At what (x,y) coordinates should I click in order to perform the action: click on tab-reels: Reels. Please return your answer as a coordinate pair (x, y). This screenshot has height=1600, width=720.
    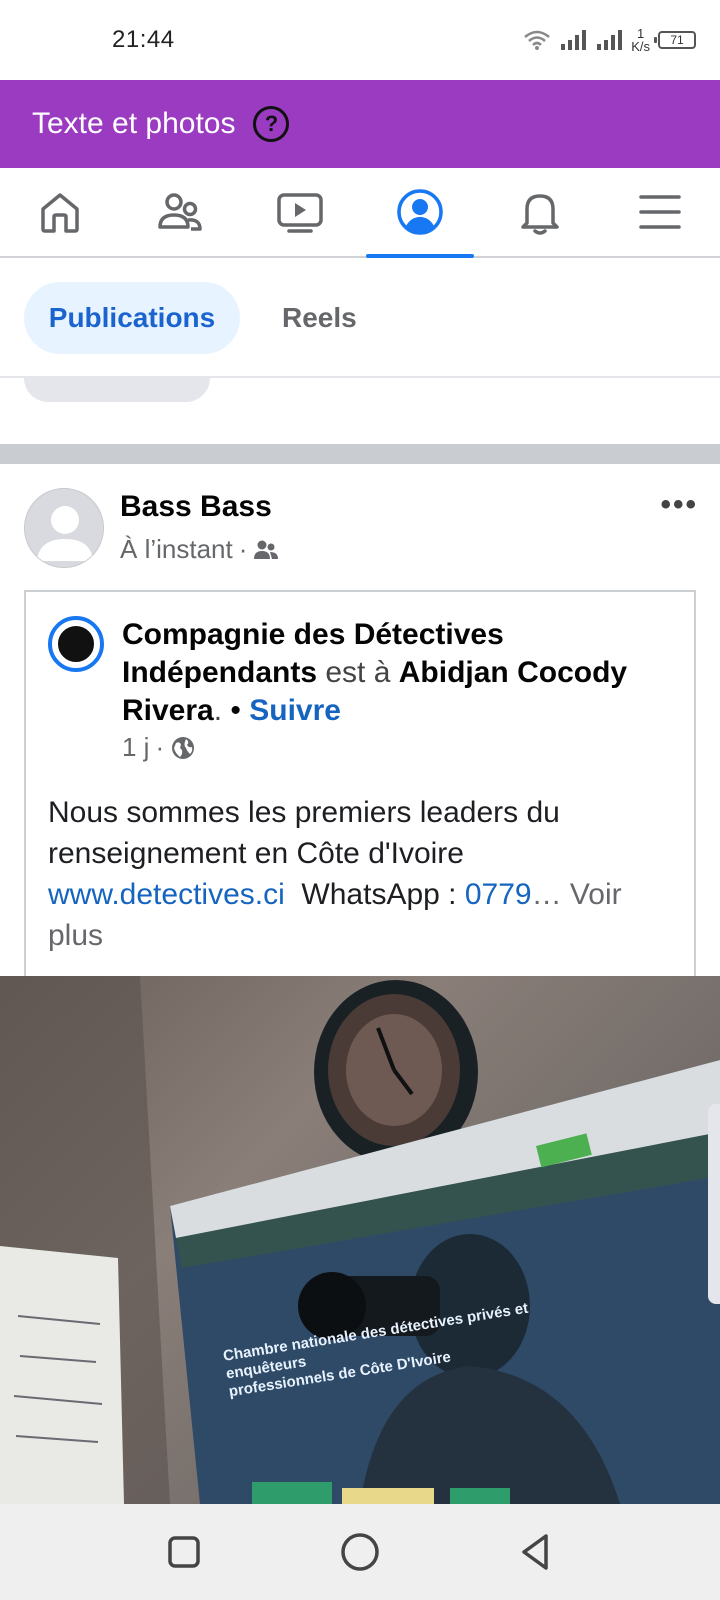
    Looking at the image, I should click on (319, 318).